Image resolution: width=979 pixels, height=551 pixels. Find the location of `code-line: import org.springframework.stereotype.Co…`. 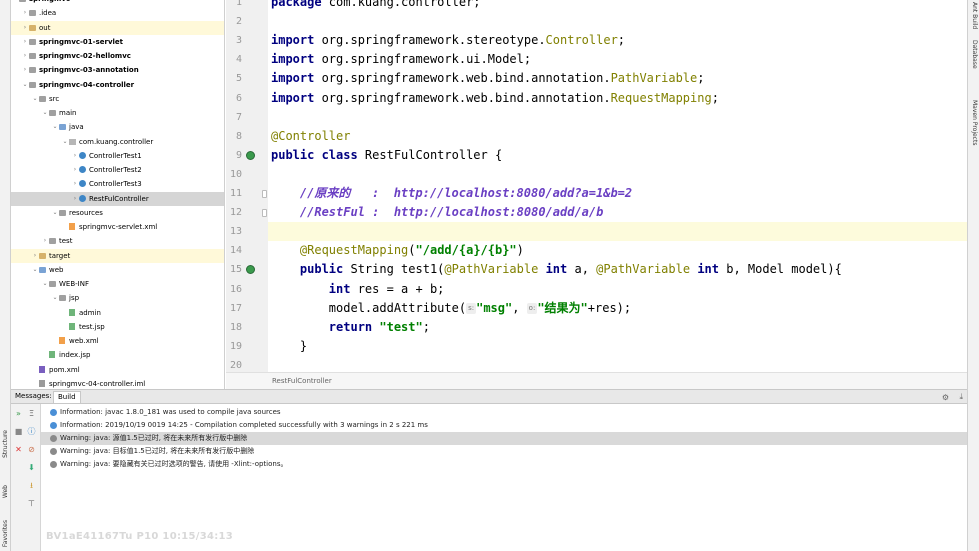

code-line: import org.springframework.stereotype.Co… is located at coordinates (448, 40).